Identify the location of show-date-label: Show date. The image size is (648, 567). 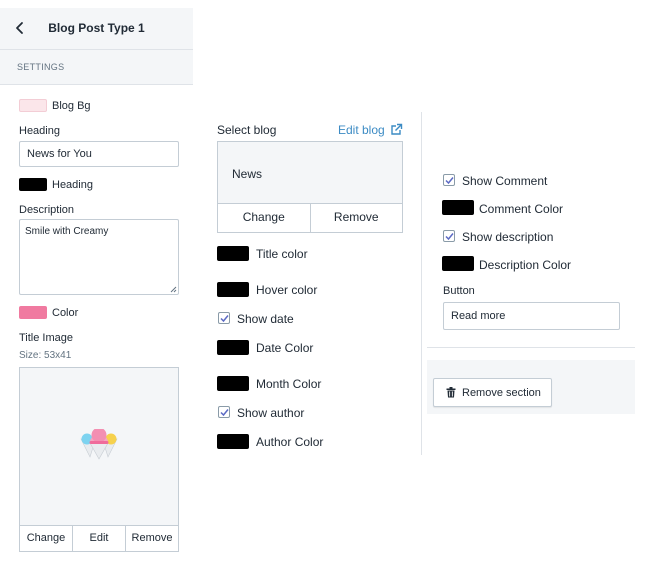
(265, 319).